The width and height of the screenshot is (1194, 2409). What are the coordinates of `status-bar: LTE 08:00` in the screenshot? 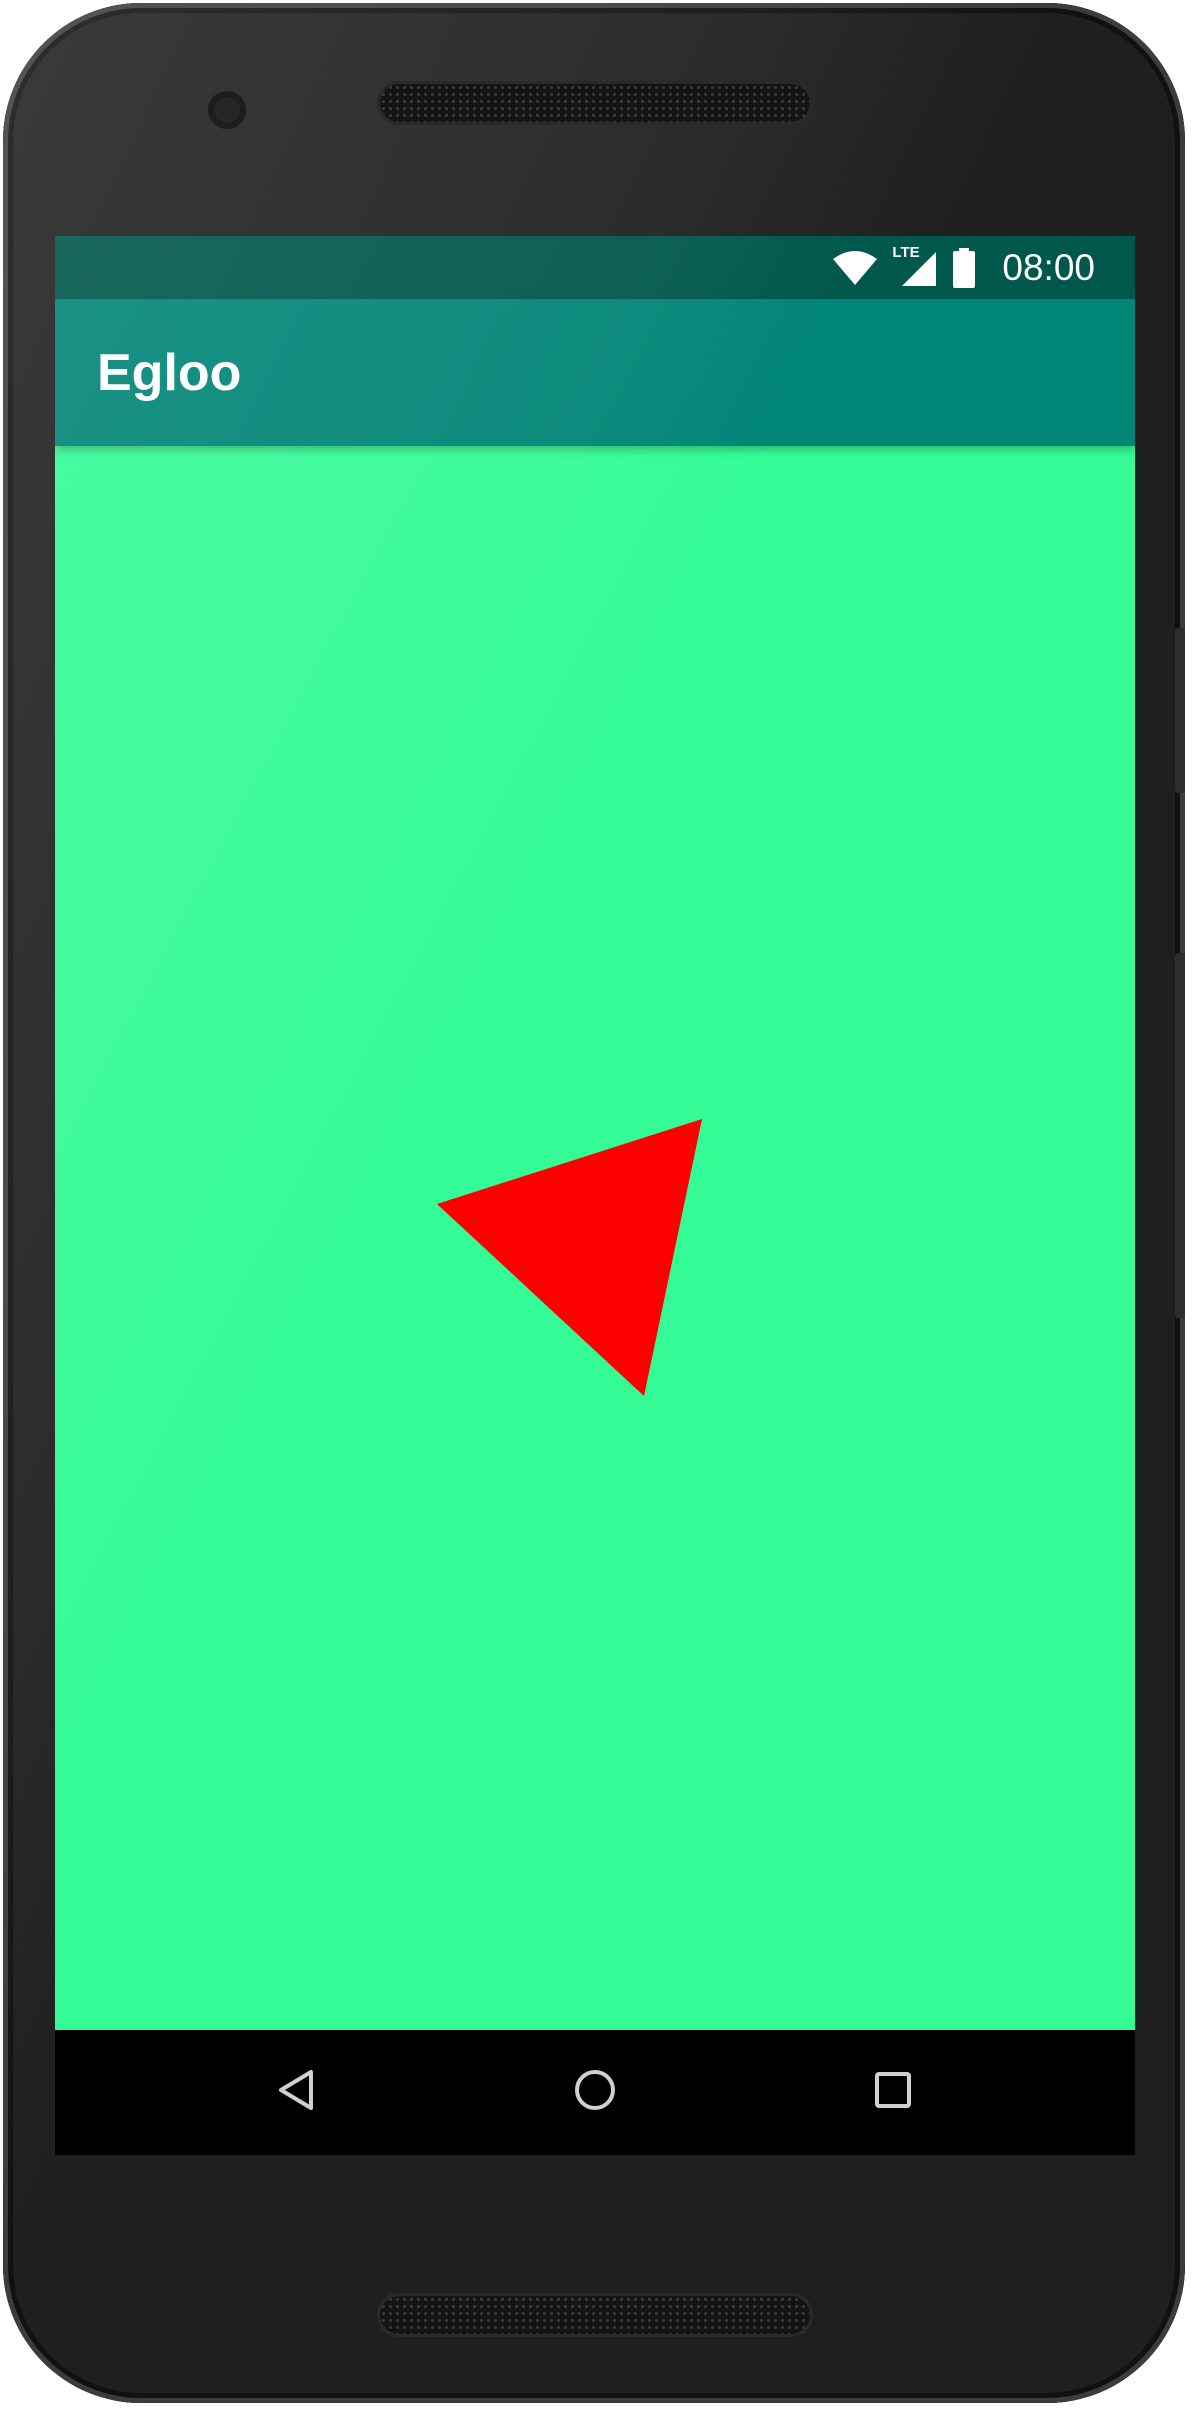 It's located at (595, 267).